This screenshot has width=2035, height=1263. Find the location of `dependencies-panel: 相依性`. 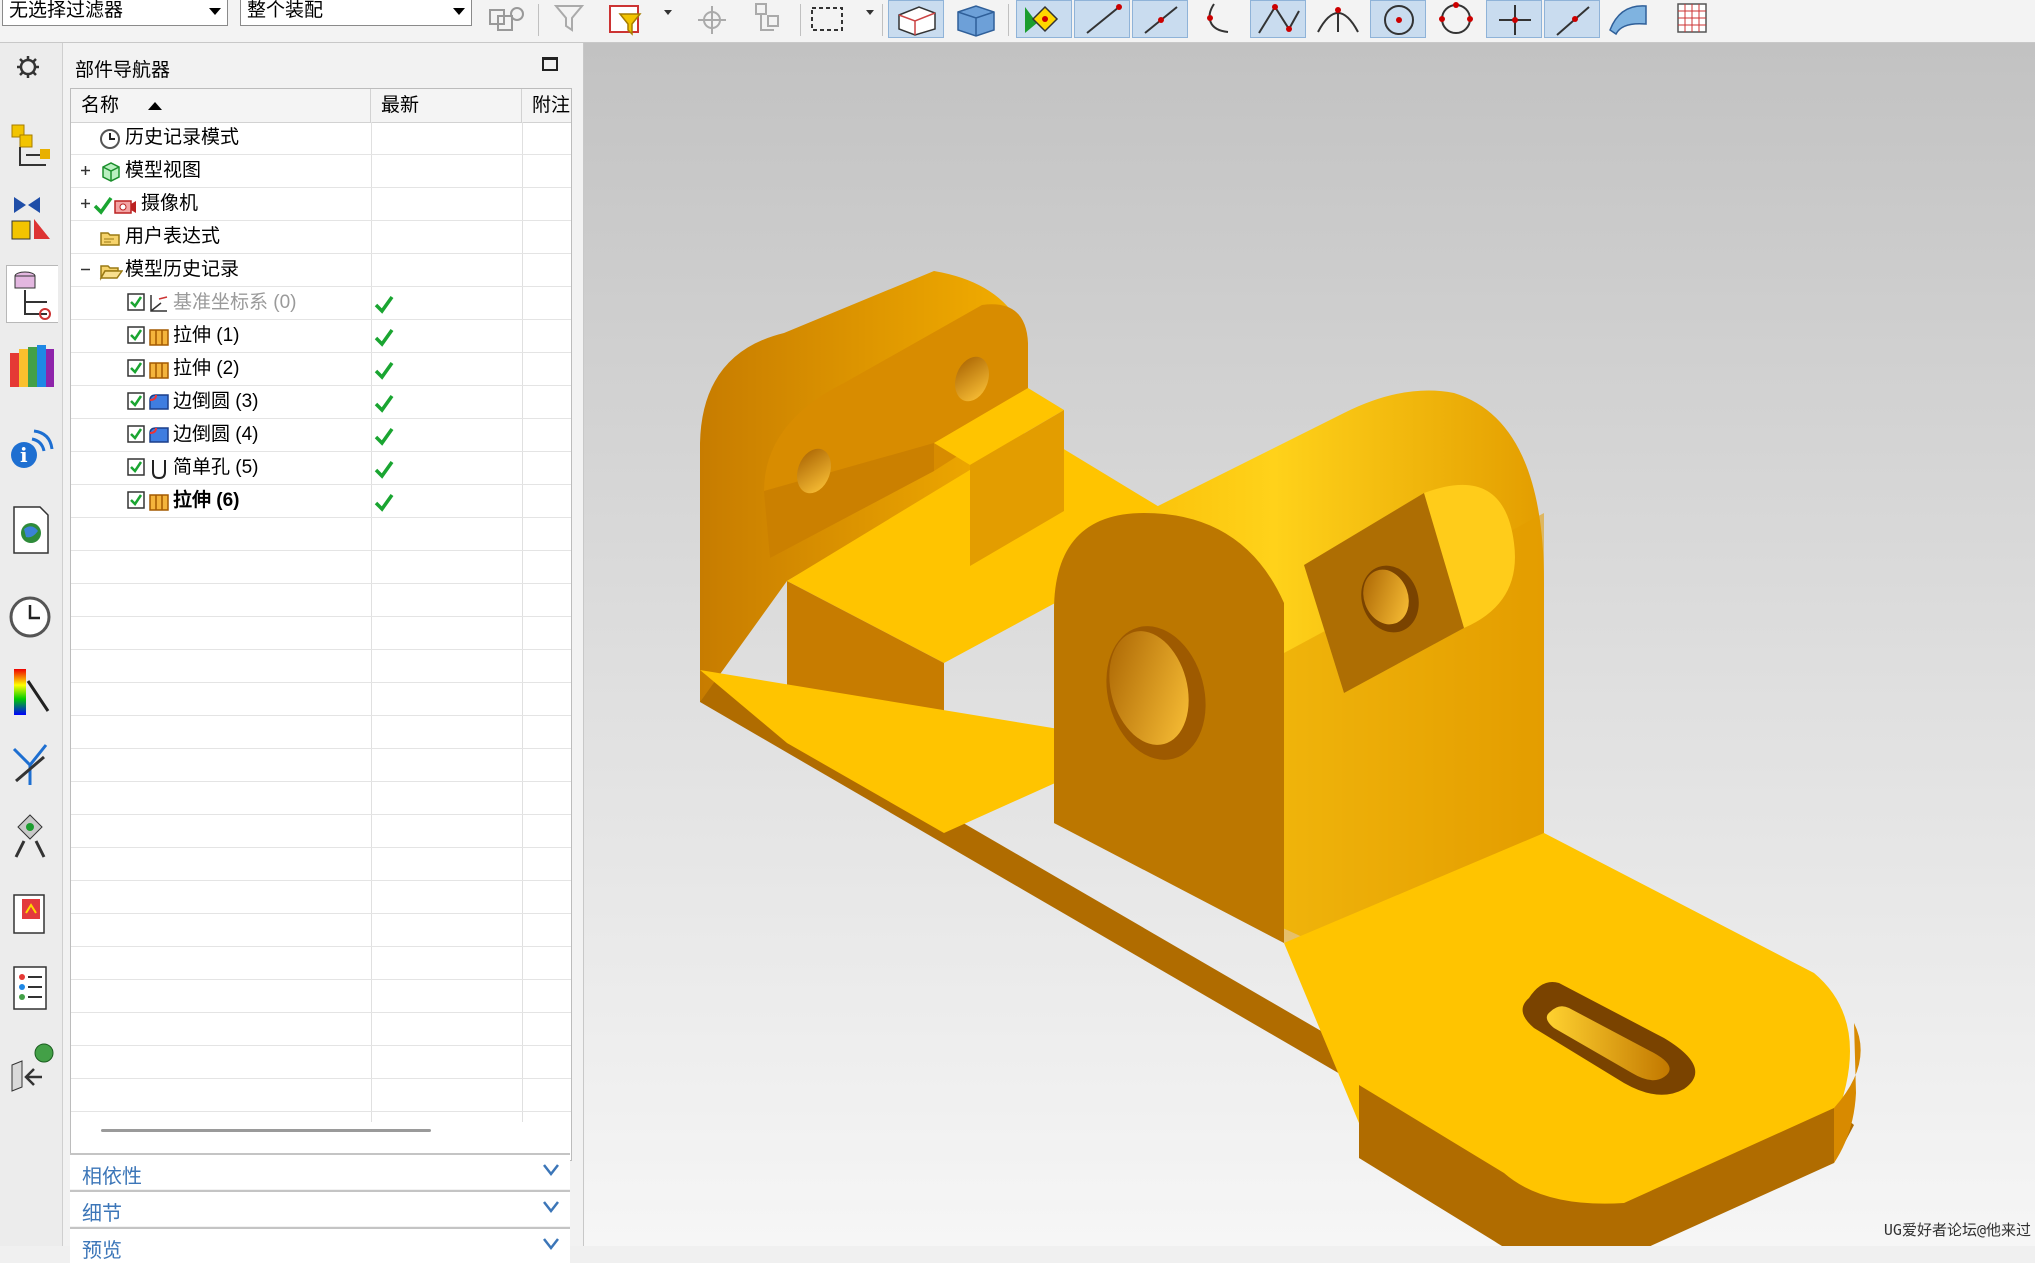

dependencies-panel: 相依性 is located at coordinates (320, 1171).